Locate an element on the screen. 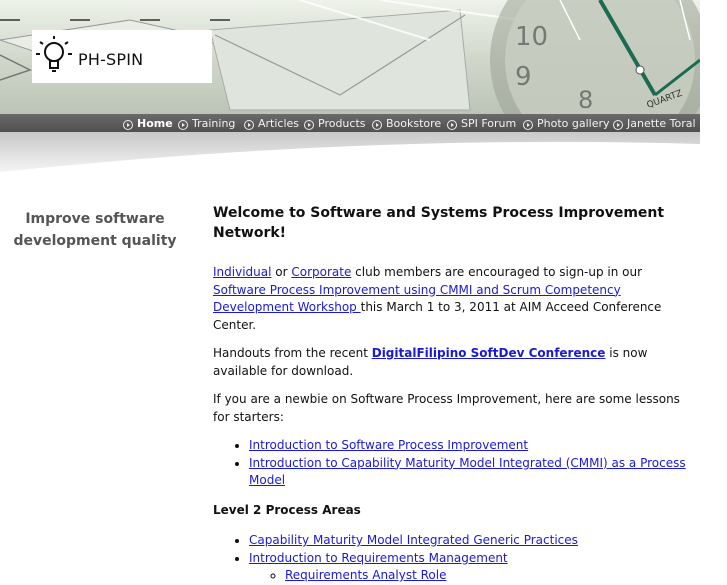  nav-item-bookstore: Bookstore is located at coordinates (406, 123).